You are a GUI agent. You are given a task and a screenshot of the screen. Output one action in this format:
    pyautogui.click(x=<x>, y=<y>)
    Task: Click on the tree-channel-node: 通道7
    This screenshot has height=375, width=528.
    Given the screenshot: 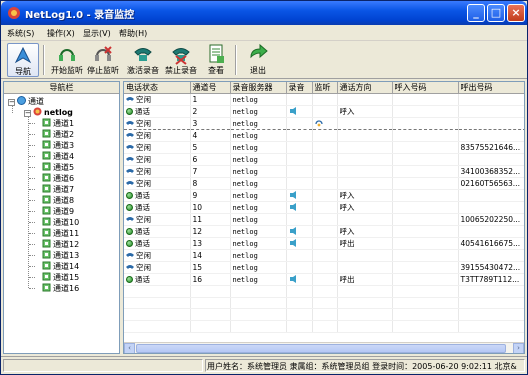 What is the action you would take?
    pyautogui.click(x=51, y=189)
    